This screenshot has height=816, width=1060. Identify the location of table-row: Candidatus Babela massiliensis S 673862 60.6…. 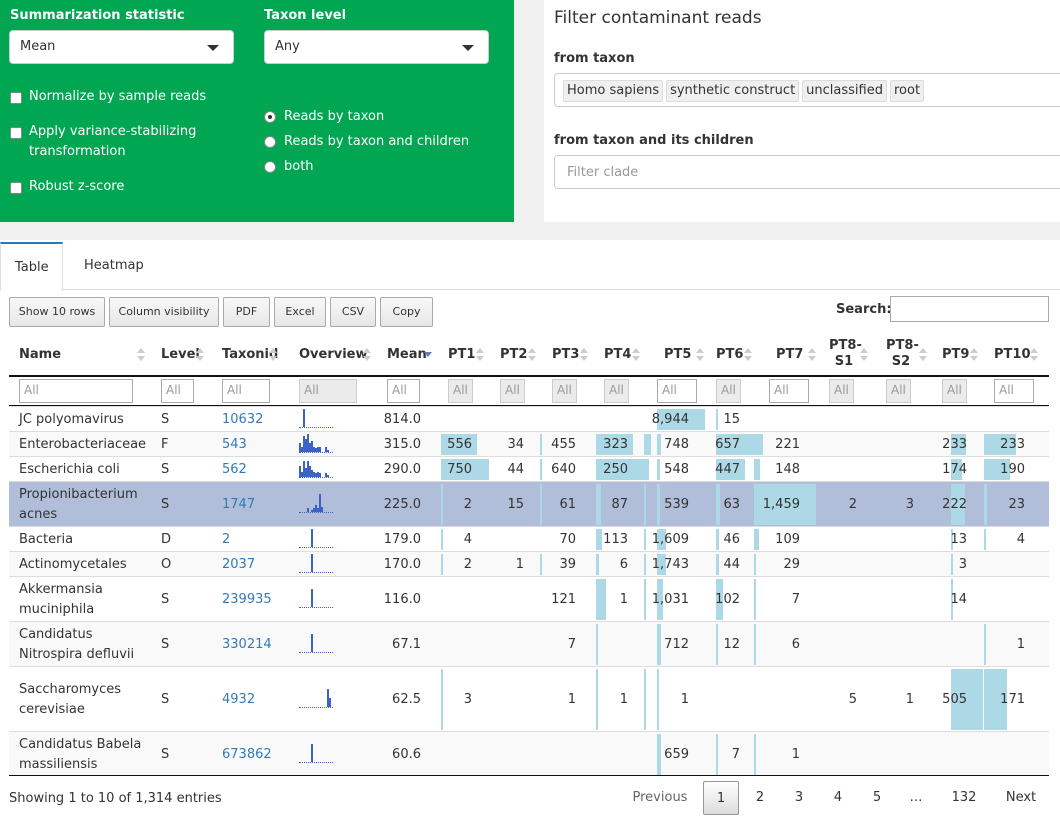
(529, 753).